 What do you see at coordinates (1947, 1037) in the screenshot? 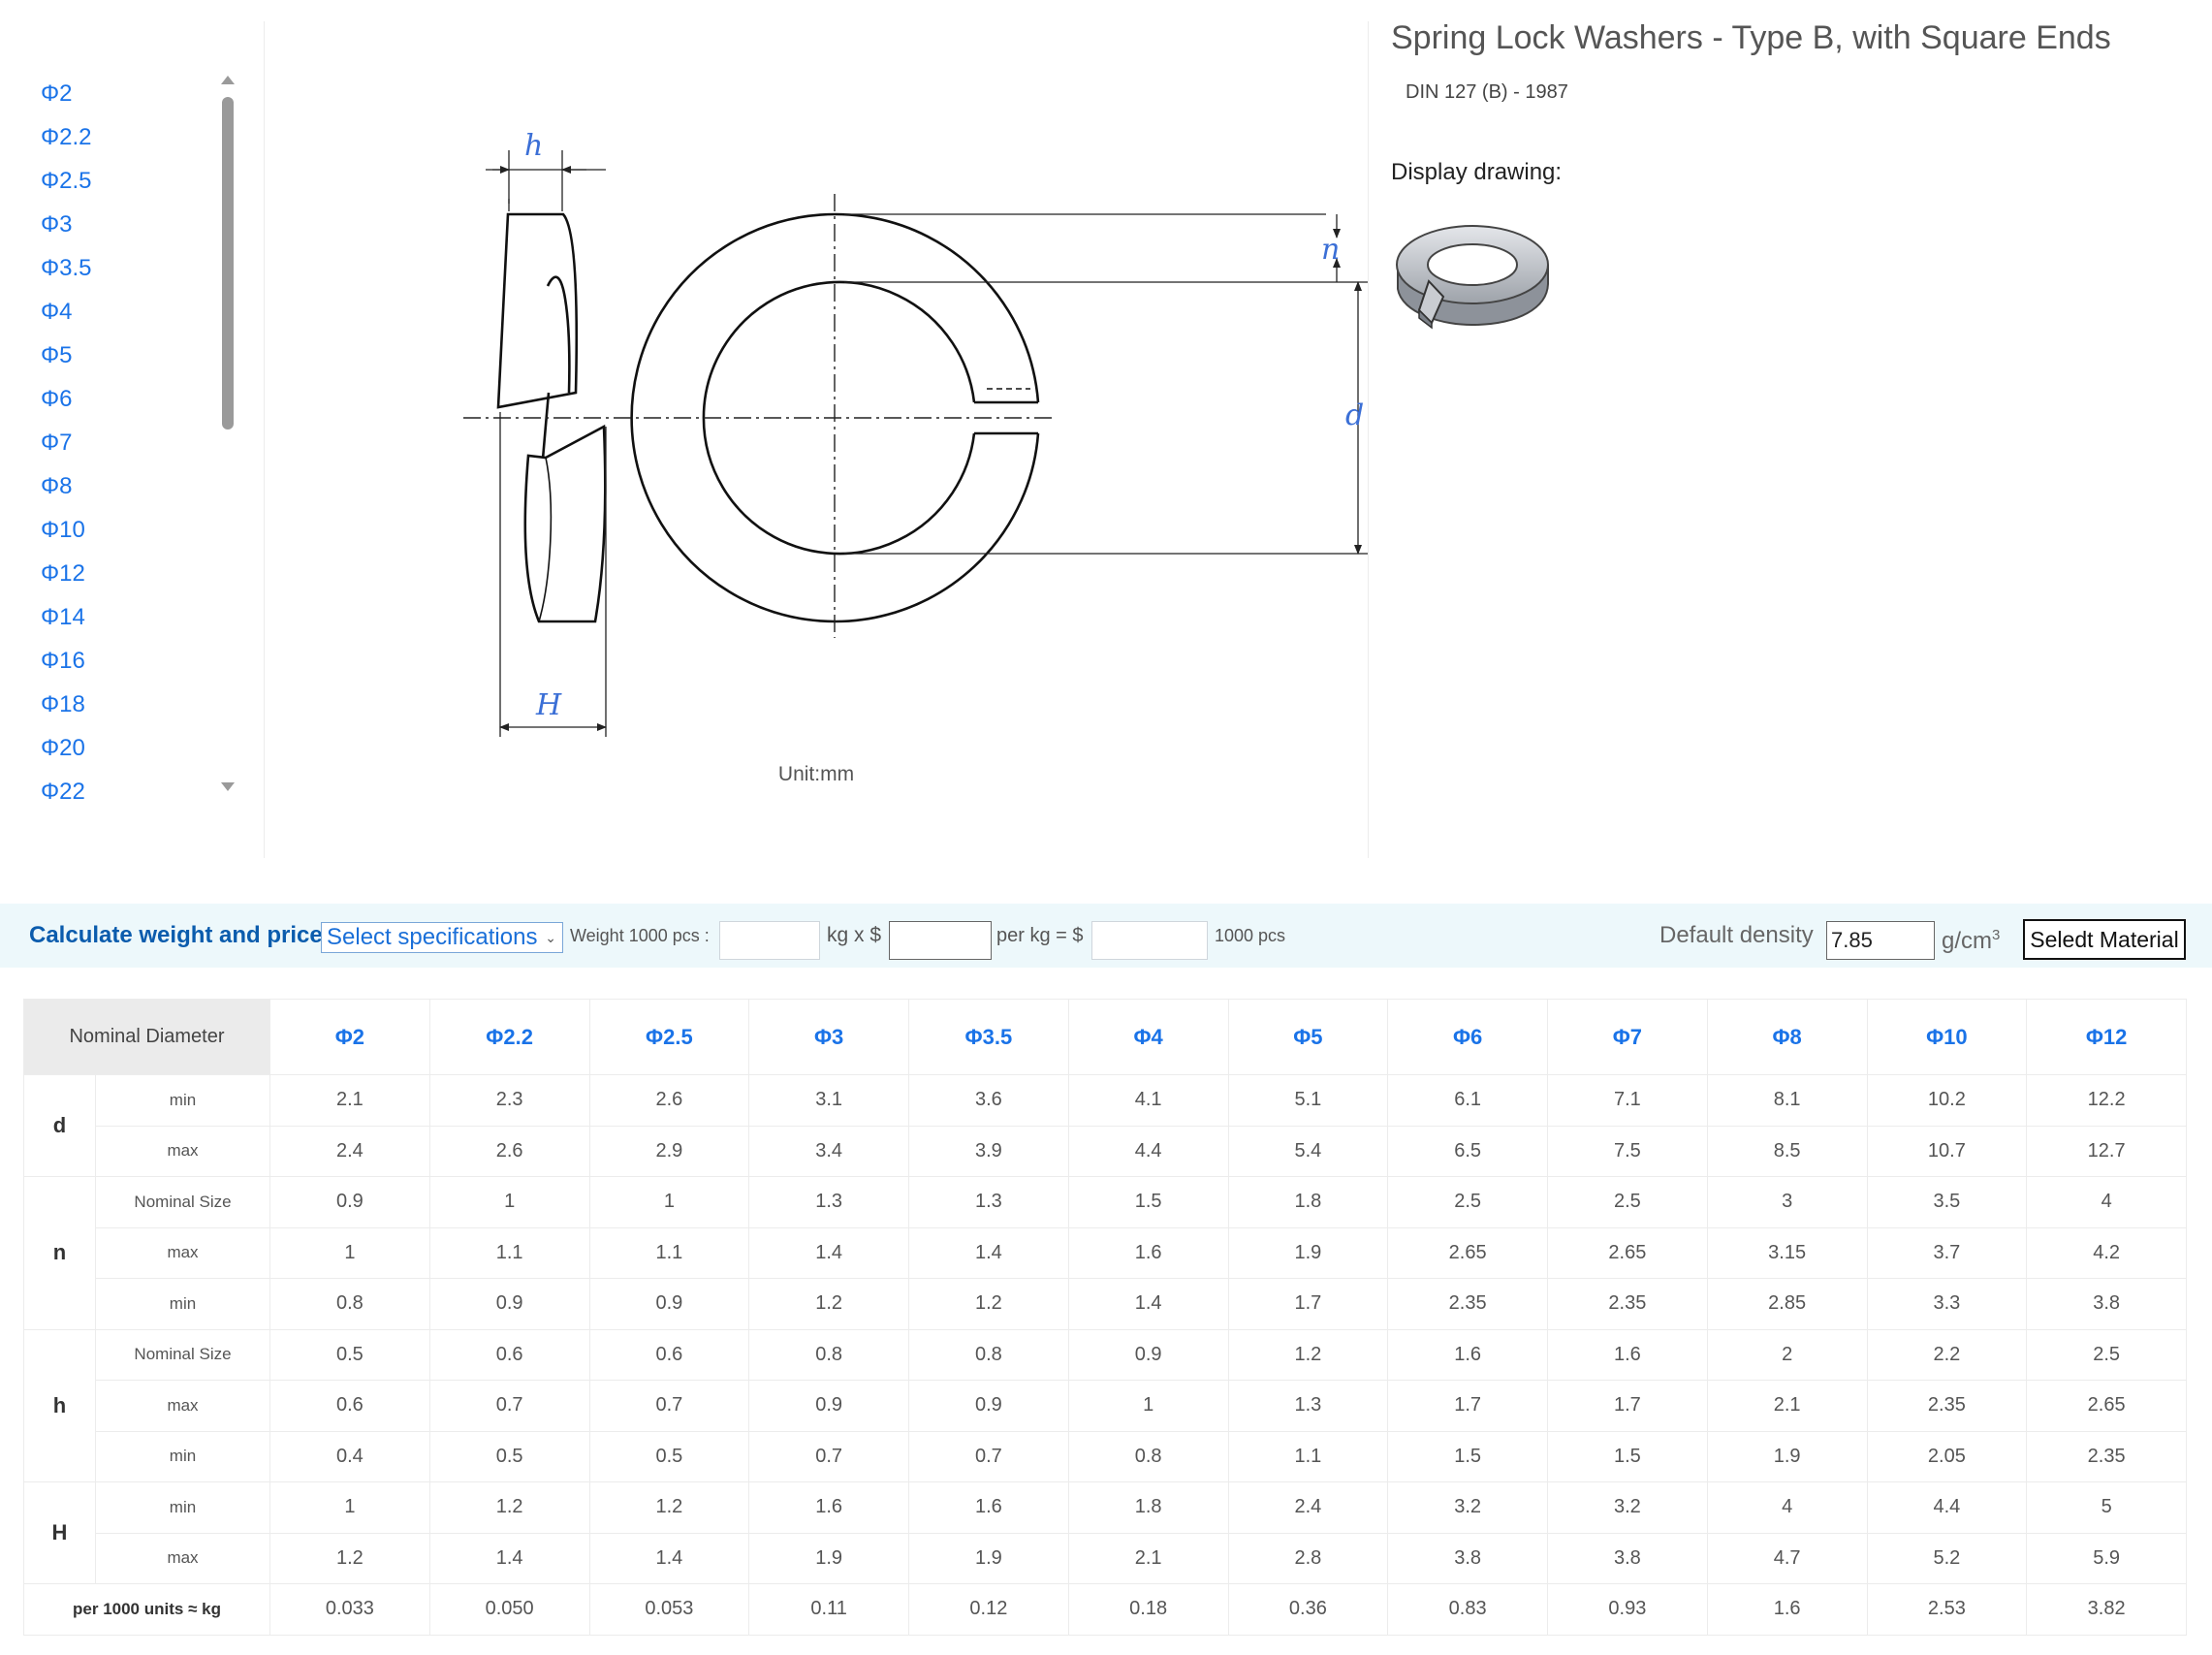
I see `column-header: Φ10` at bounding box center [1947, 1037].